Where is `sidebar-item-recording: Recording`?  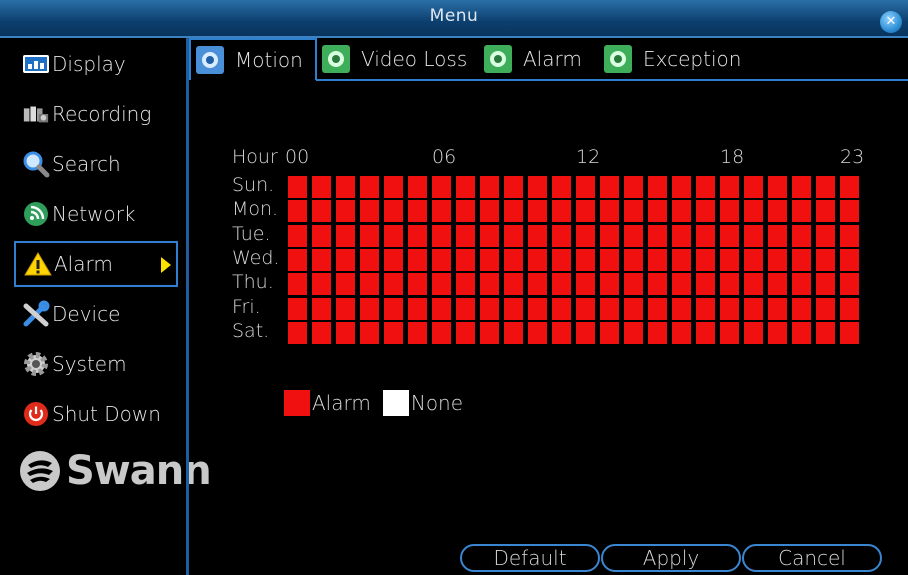 sidebar-item-recording: Recording is located at coordinates (96, 114).